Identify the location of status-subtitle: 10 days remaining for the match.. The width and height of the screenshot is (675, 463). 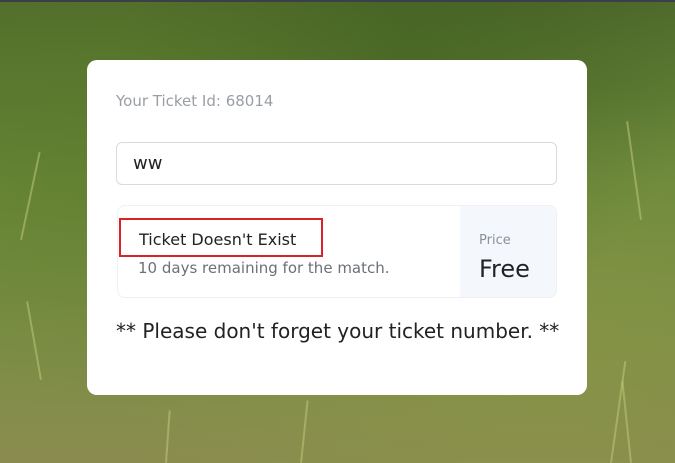
(264, 268).